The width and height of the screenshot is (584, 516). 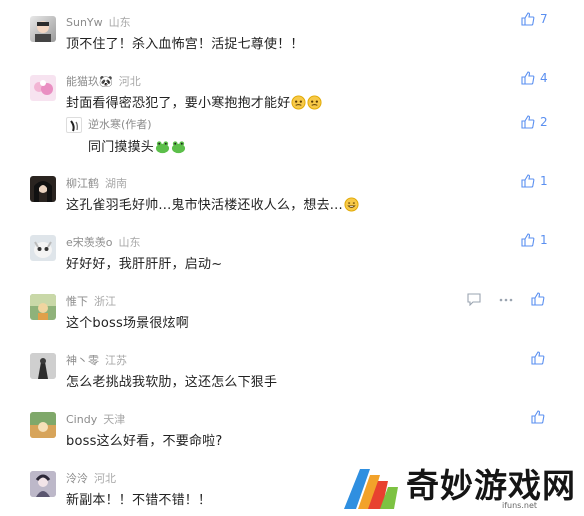 I want to click on username: 柳江鹤, so click(x=82, y=183).